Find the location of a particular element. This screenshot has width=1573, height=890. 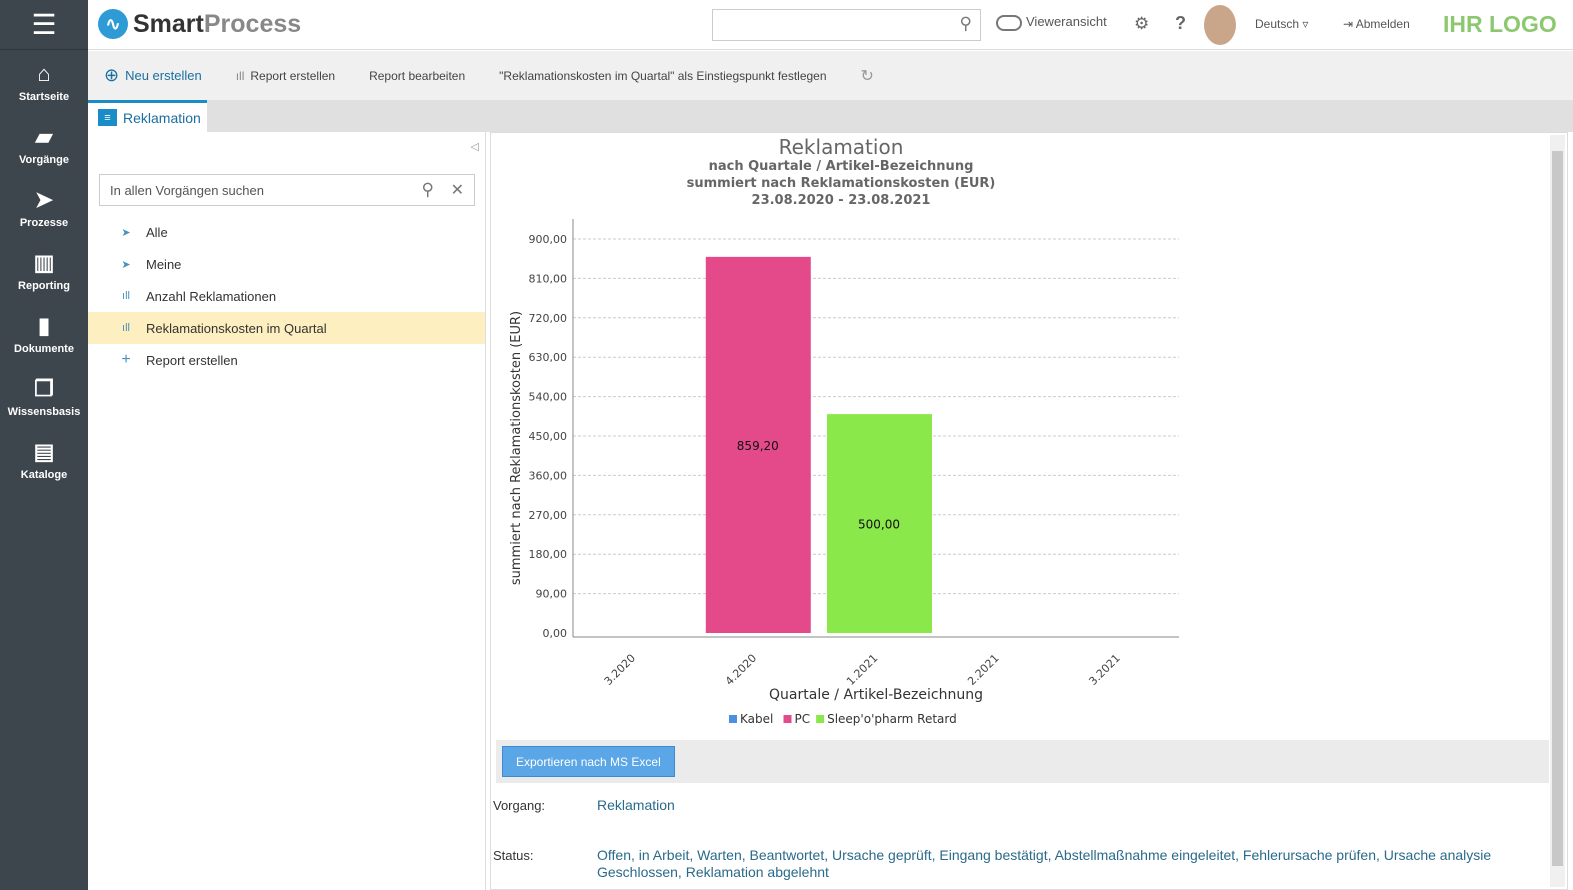

nav-reporting: ▥ Reporting is located at coordinates (44, 270).